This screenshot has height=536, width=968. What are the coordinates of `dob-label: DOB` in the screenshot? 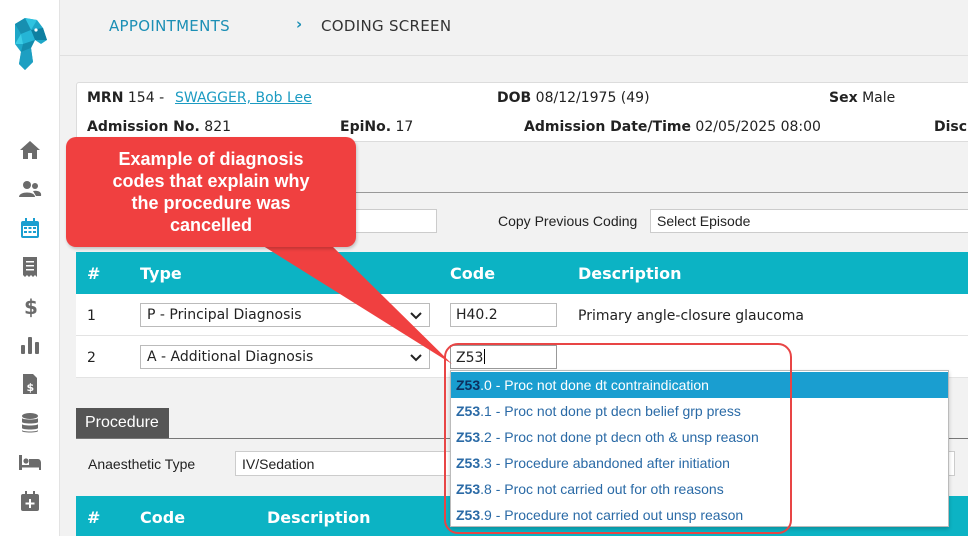 It's located at (514, 98).